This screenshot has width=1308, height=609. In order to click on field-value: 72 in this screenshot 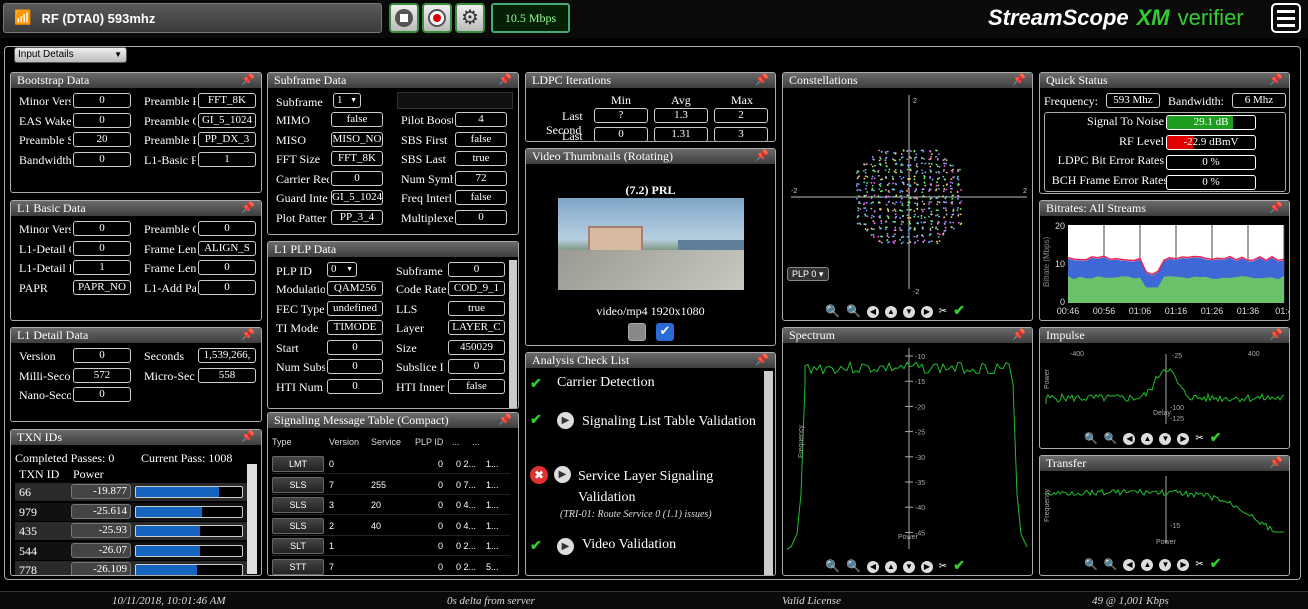, I will do `click(481, 178)`.